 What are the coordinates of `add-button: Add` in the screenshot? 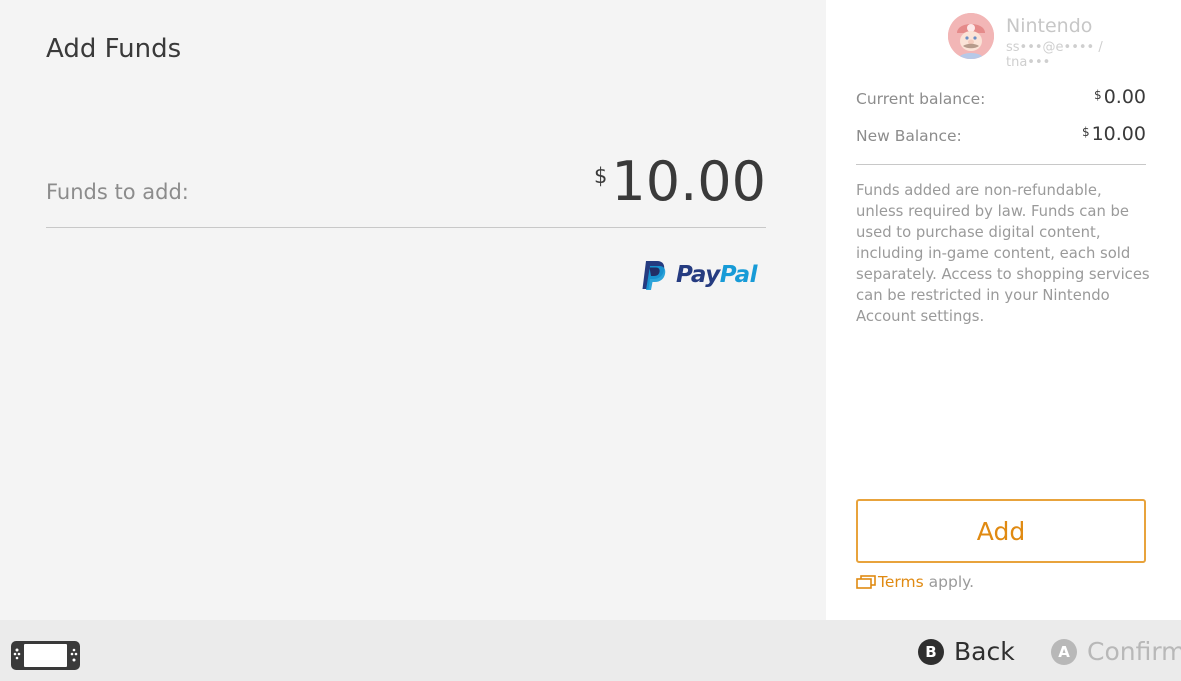 It's located at (1001, 531).